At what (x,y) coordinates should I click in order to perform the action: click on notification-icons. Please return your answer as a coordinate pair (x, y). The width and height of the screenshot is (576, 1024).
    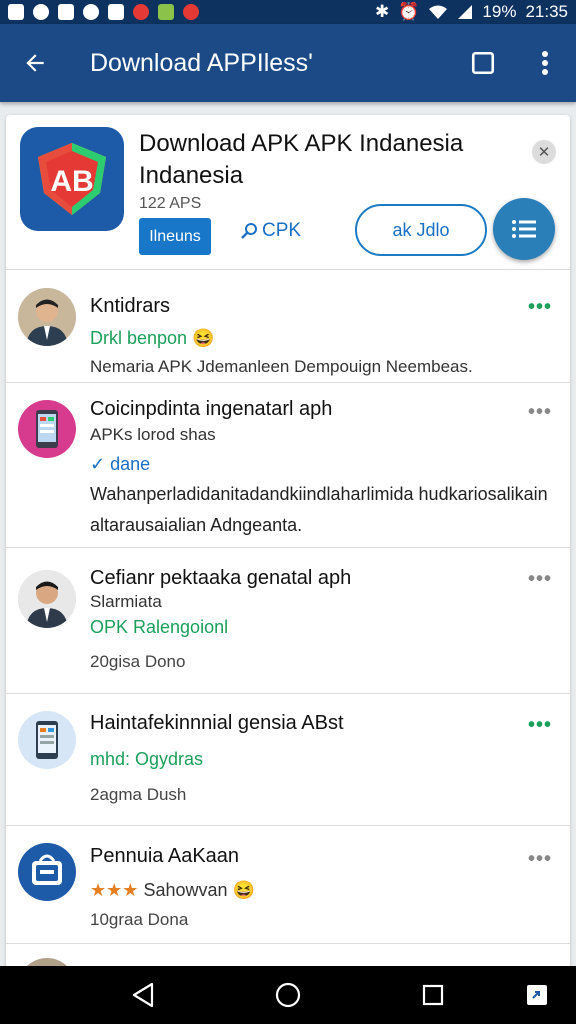
    Looking at the image, I should click on (103, 12).